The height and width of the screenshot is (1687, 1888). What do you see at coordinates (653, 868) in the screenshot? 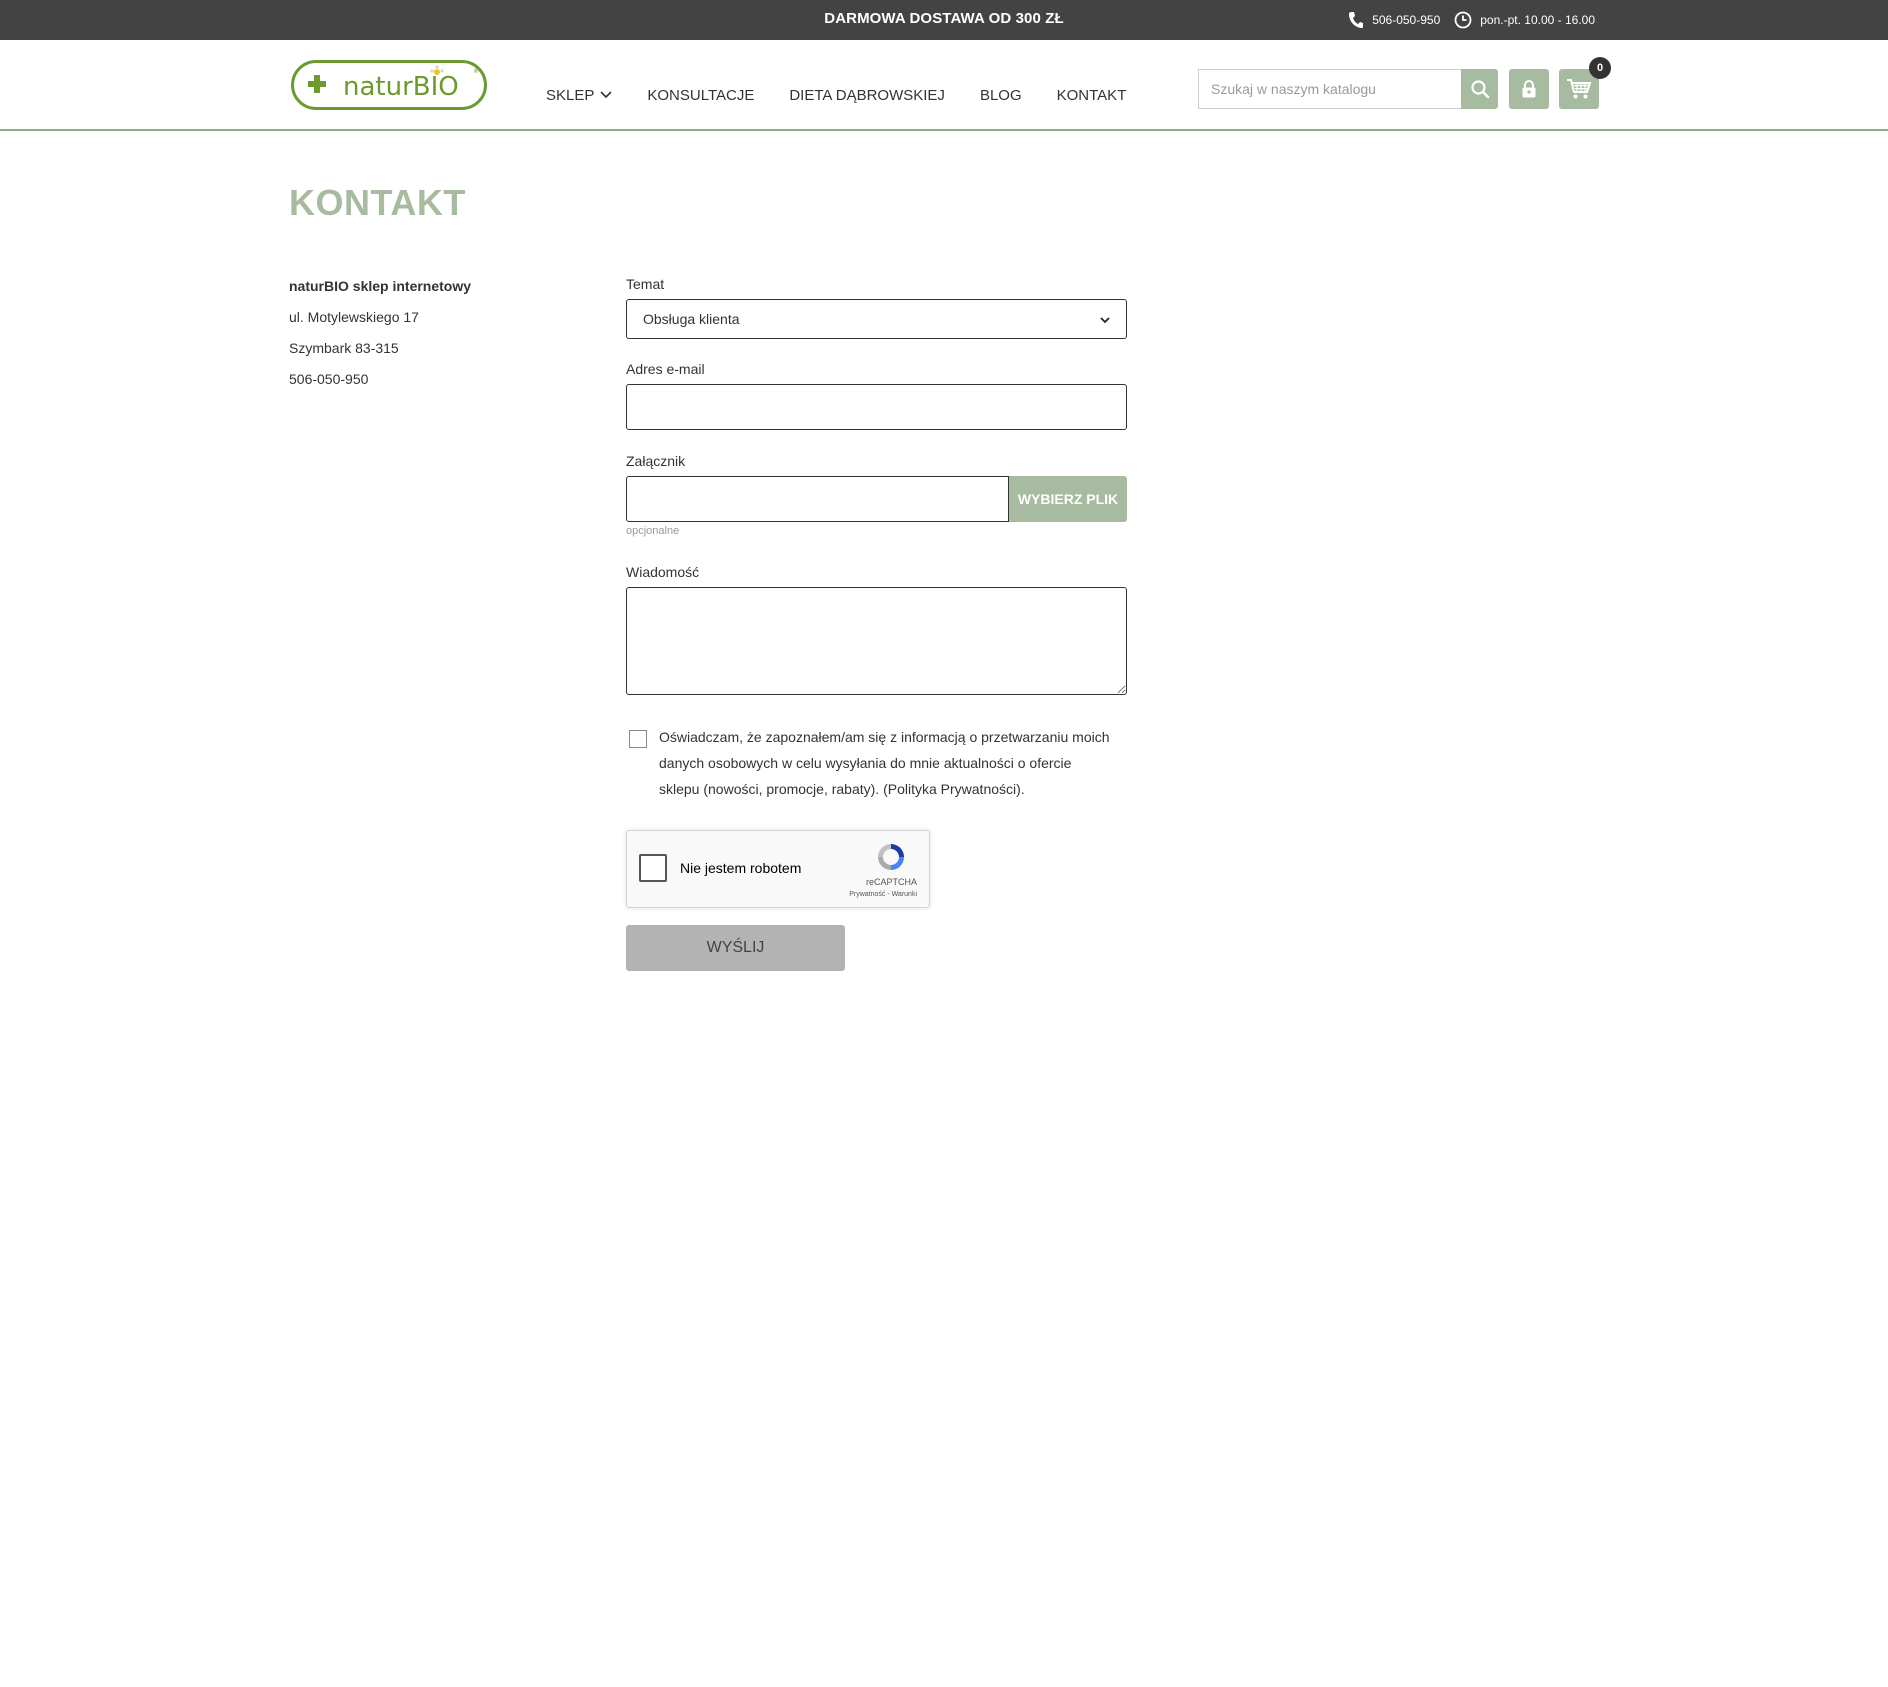
I see `recaptcha-checkbox` at bounding box center [653, 868].